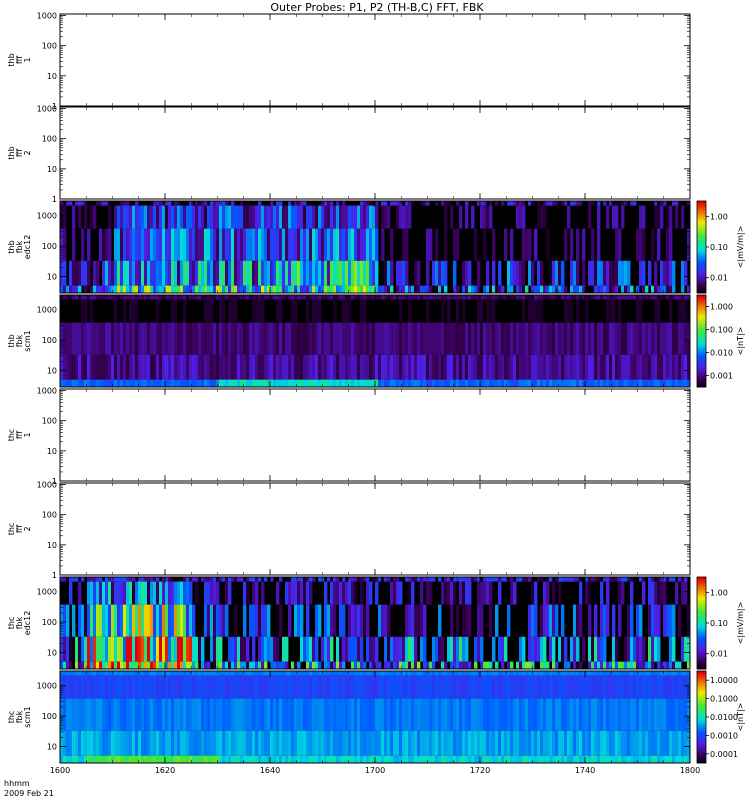 Image resolution: width=750 pixels, height=800 pixels. What do you see at coordinates (377, 7) in the screenshot?
I see `figure-title: Outer Probes: P1, P2 (TH-B,C) FFT, FBK` at bounding box center [377, 7].